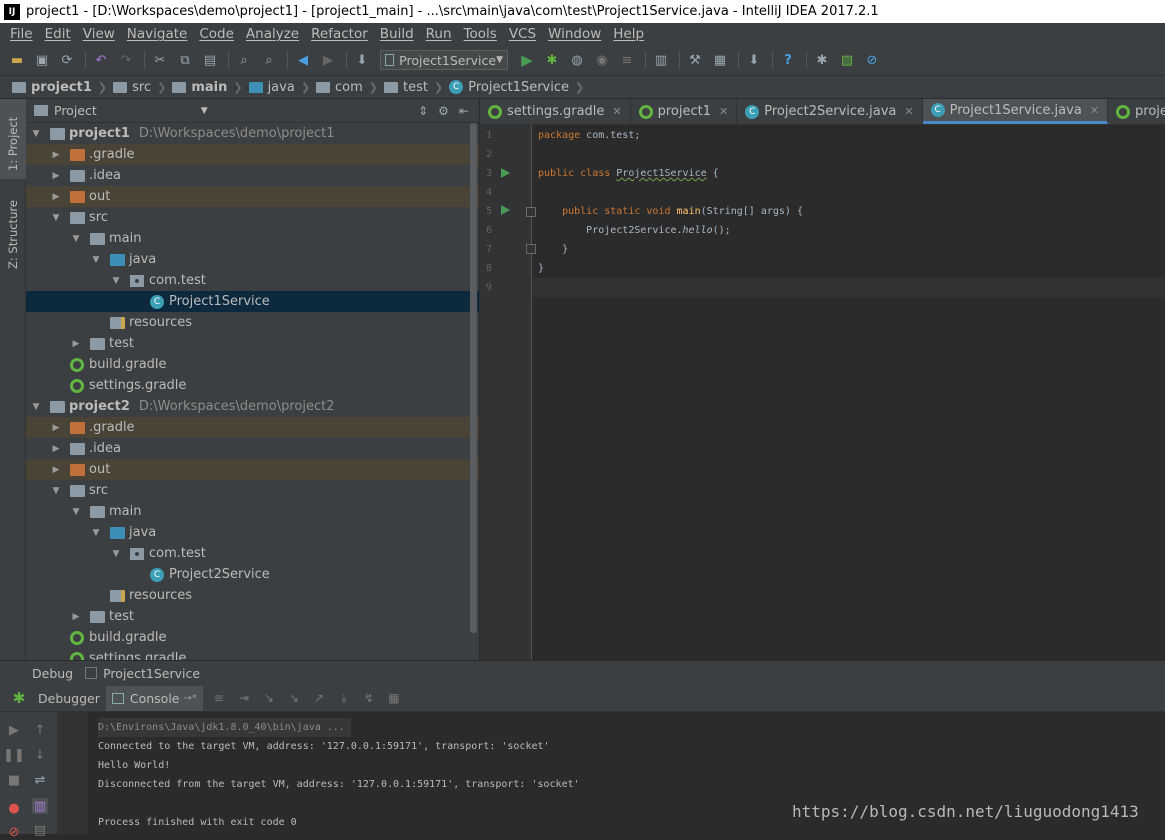 The width and height of the screenshot is (1165, 840). I want to click on view-breakpoints-icon: ●, so click(14, 808).